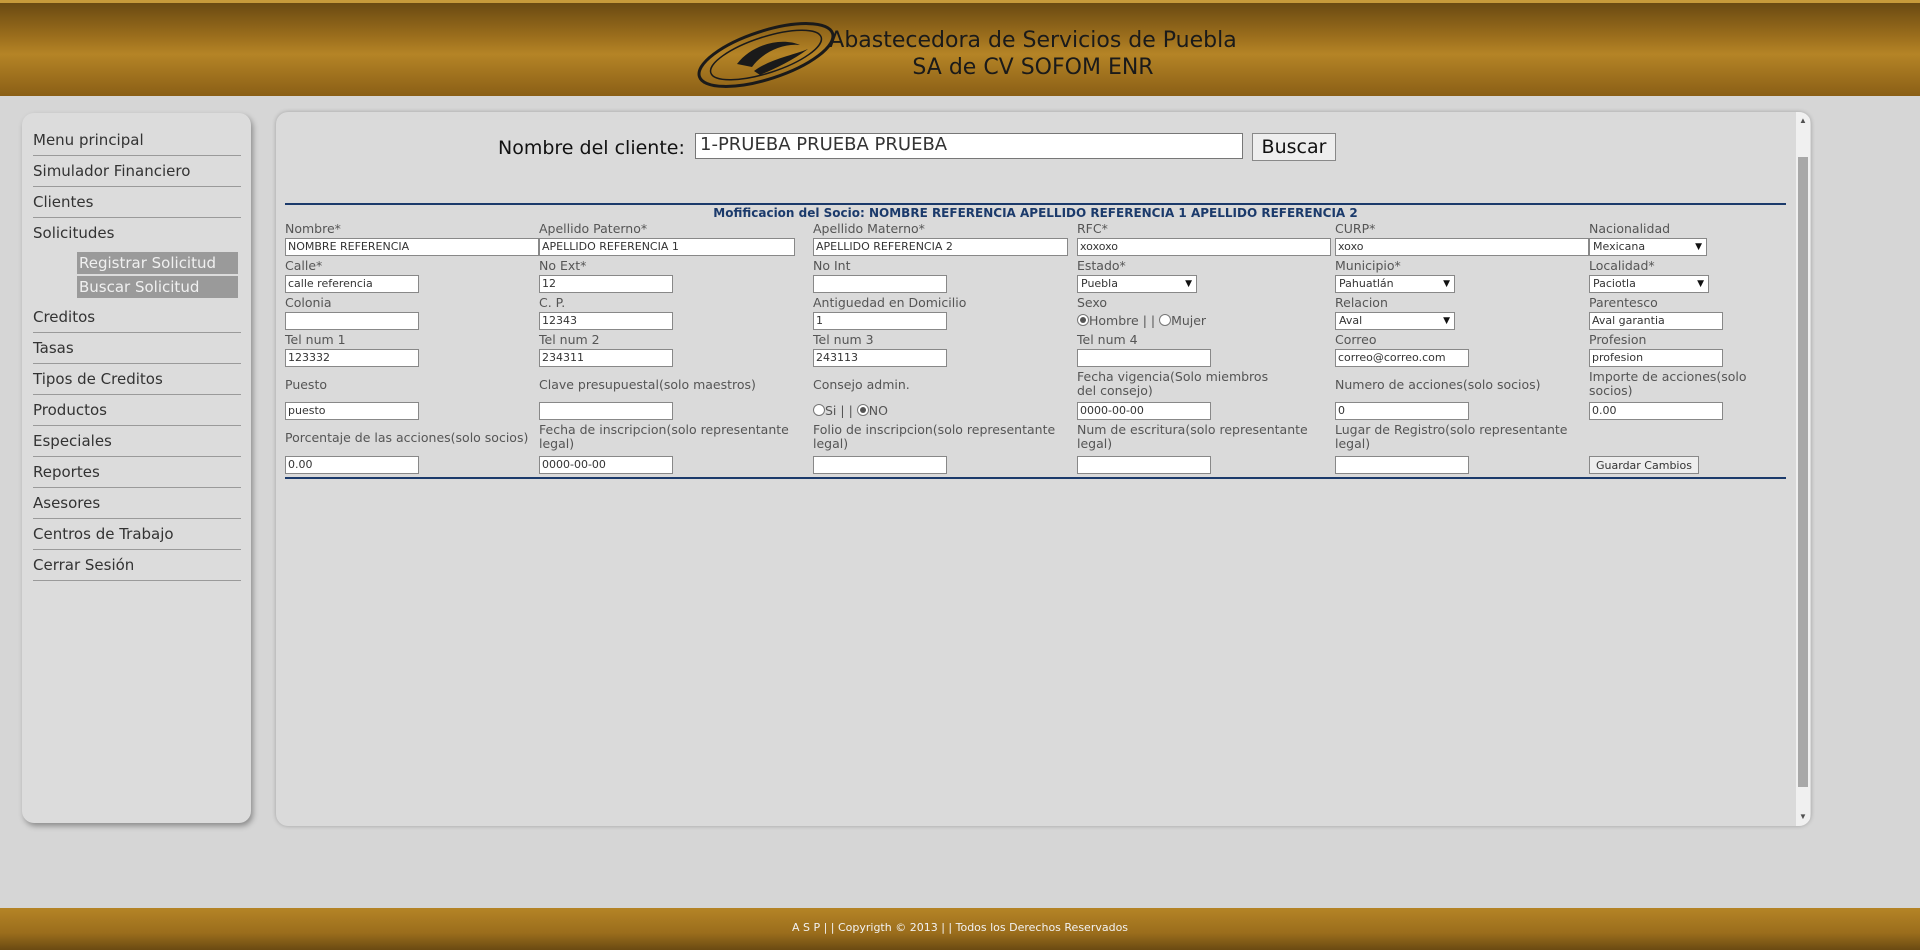 The width and height of the screenshot is (1920, 950). What do you see at coordinates (1619, 246) in the screenshot?
I see `nacionalidad-value: Mexicana` at bounding box center [1619, 246].